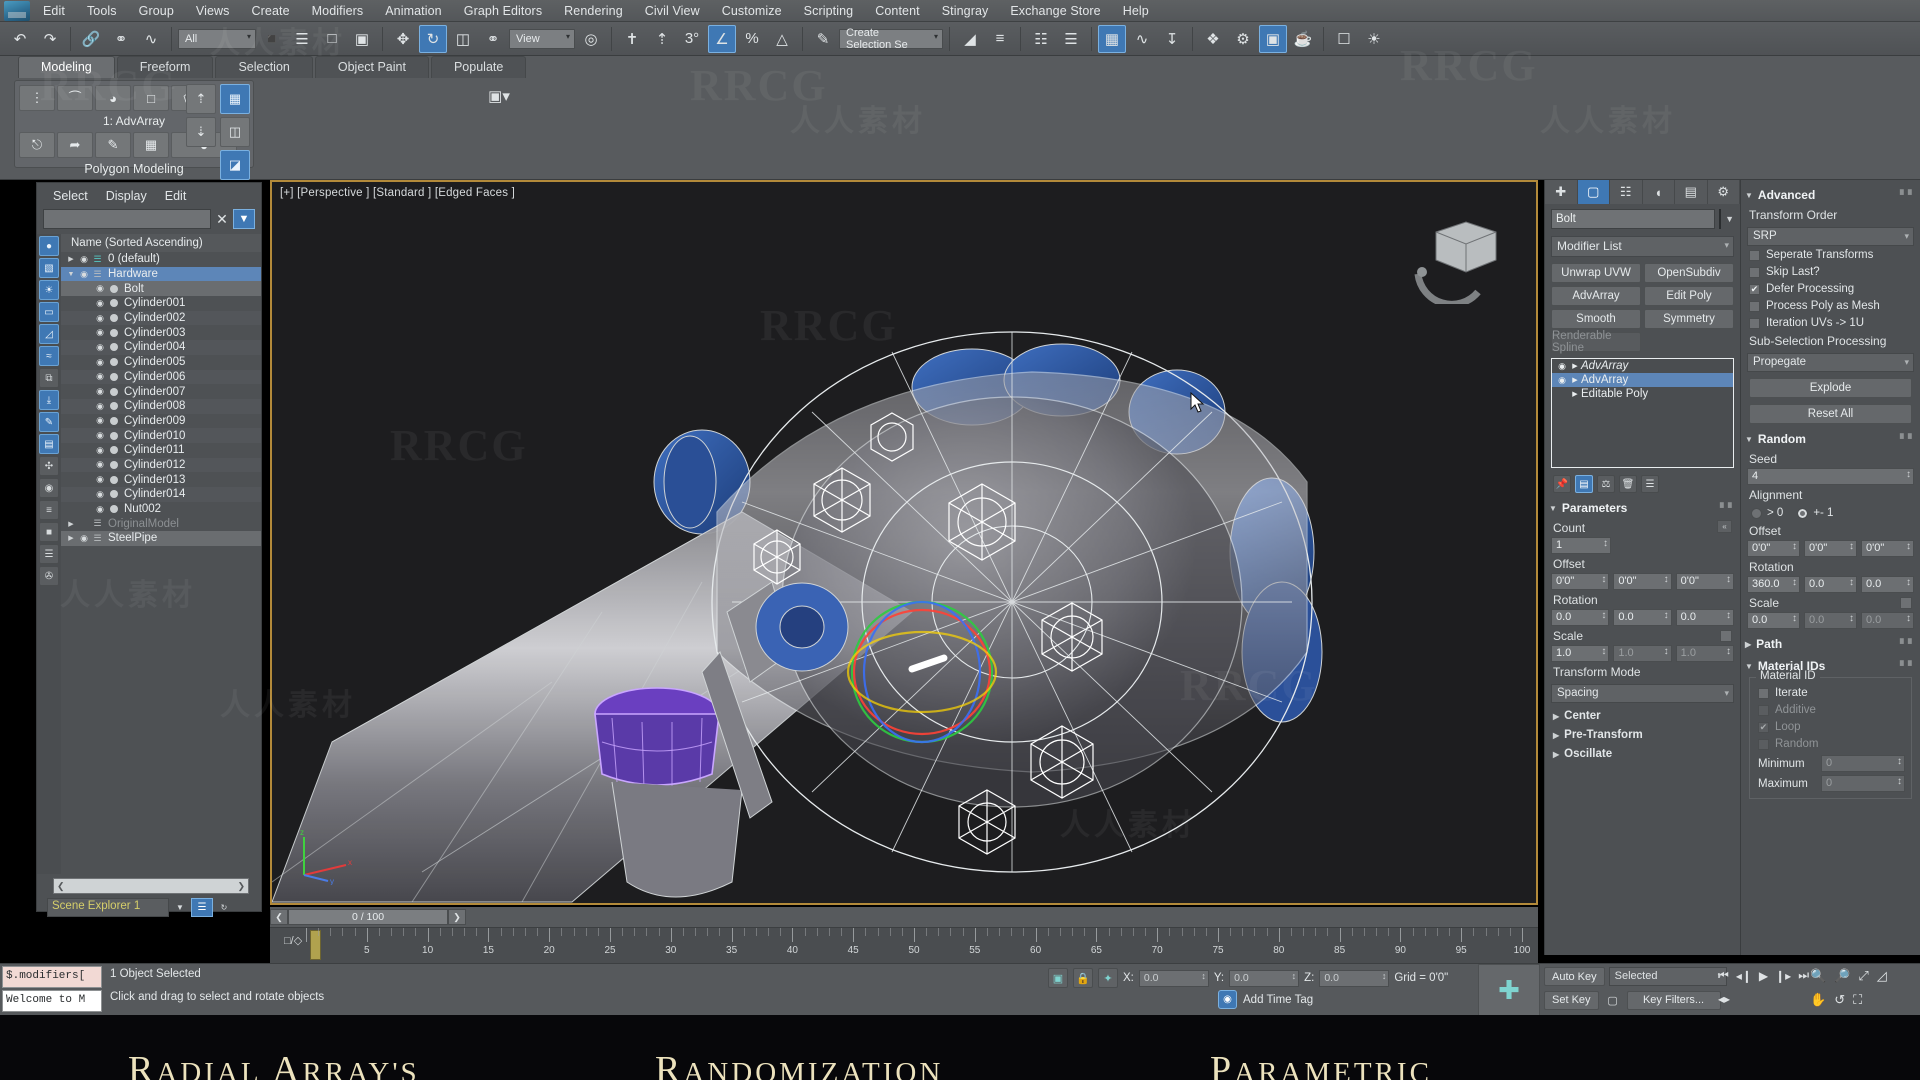 The width and height of the screenshot is (1920, 1080). What do you see at coordinates (1830, 305) in the screenshot?
I see `advanced-check-process-poly-as-mesh: Process Poly as Mesh` at bounding box center [1830, 305].